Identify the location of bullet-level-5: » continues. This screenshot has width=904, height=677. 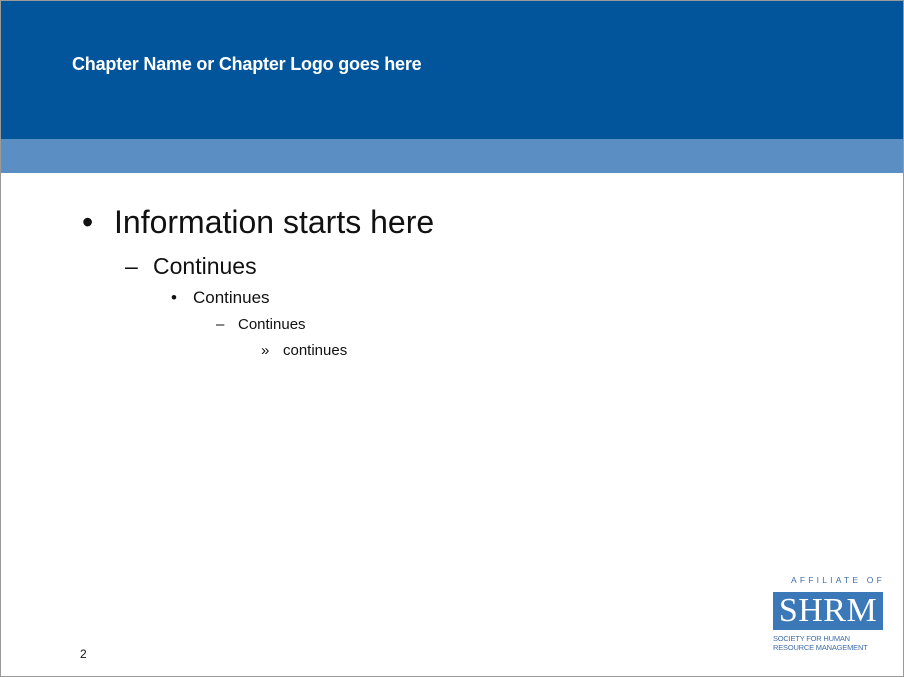
(304, 350).